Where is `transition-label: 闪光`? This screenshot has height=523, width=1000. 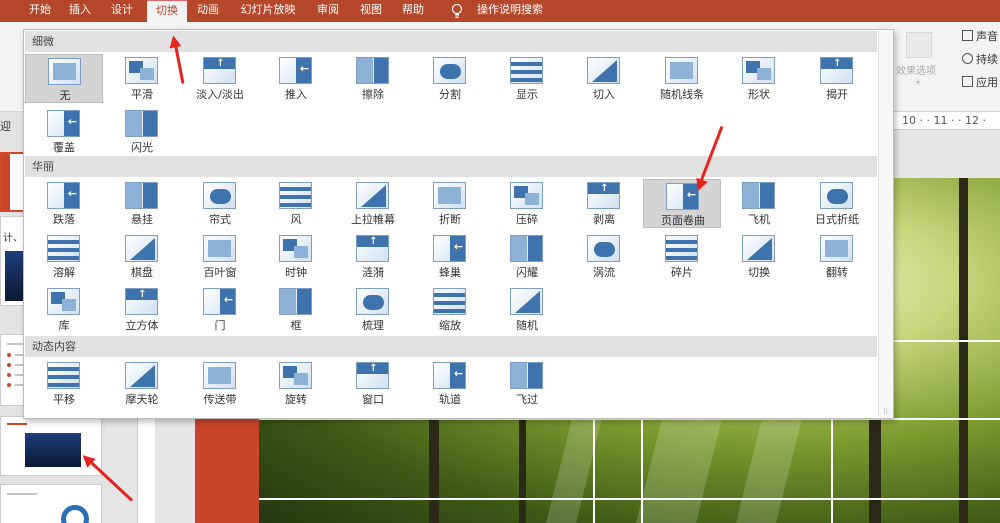
transition-label: 闪光 is located at coordinates (142, 147).